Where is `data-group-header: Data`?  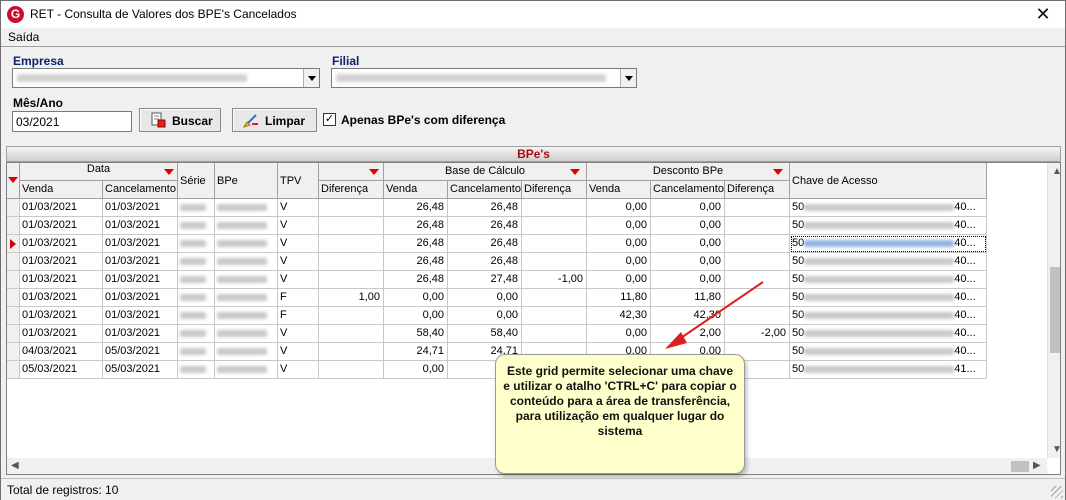 data-group-header: Data is located at coordinates (99, 172).